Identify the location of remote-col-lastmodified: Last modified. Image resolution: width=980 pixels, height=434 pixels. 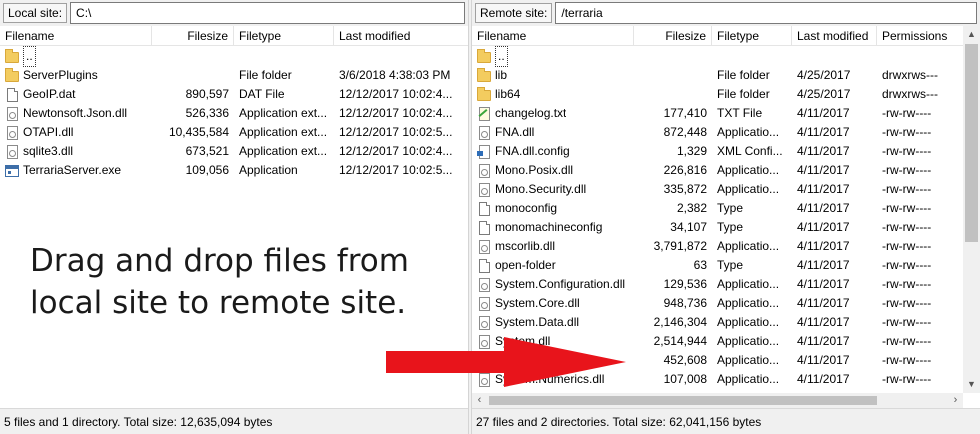
(834, 36).